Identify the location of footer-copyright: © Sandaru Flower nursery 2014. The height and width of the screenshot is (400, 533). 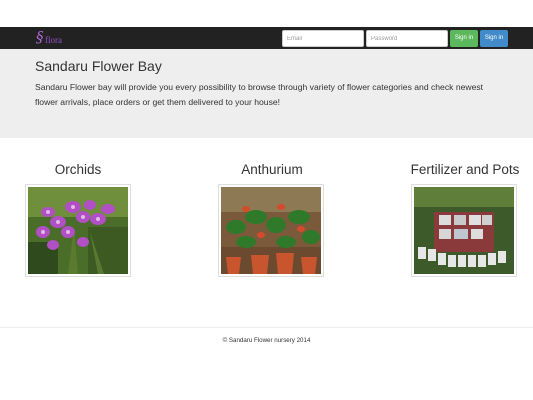
(266, 340).